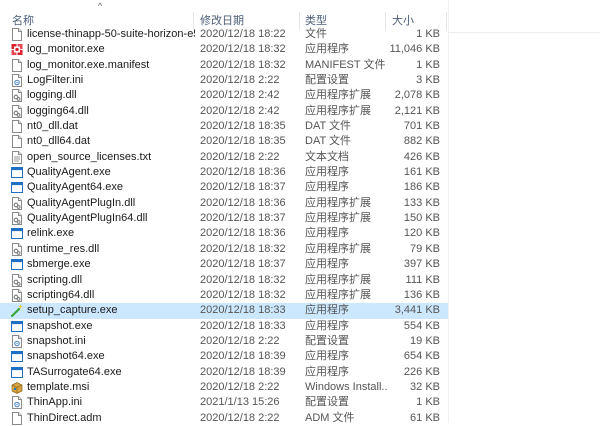 Image resolution: width=600 pixels, height=426 pixels. What do you see at coordinates (69, 172) in the screenshot?
I see `file-name: QualityAgent.exe` at bounding box center [69, 172].